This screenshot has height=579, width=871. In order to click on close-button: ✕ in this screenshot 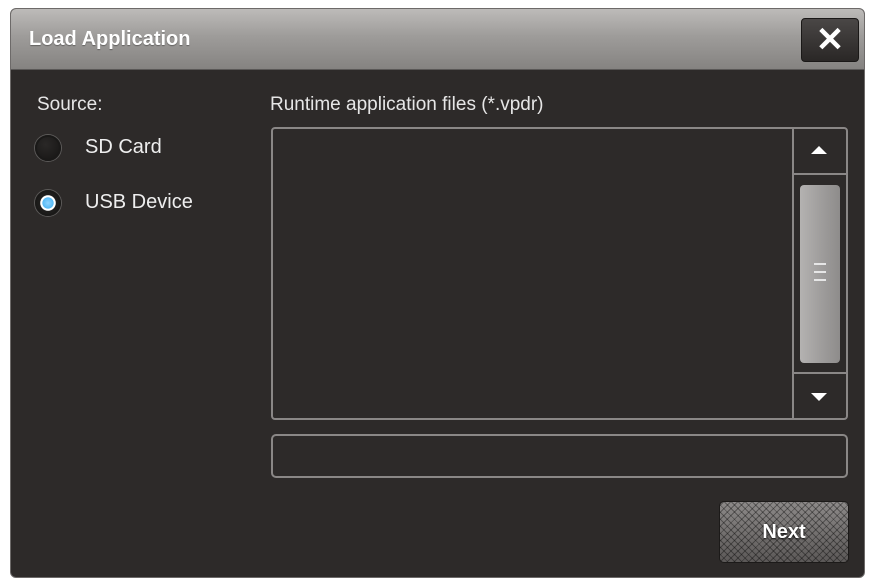, I will do `click(830, 40)`.